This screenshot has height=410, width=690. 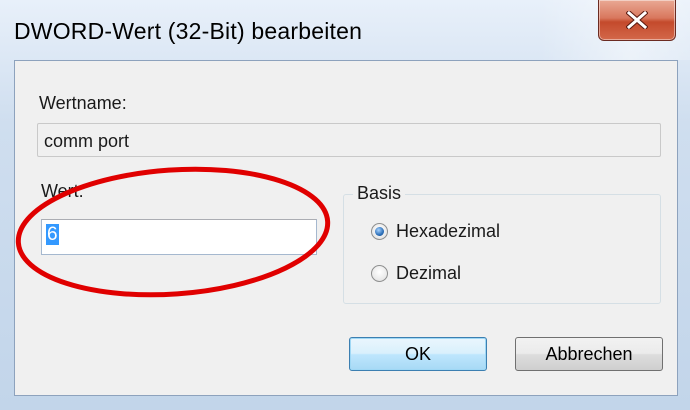 I want to click on value-name-label: Wertname:, so click(x=83, y=103).